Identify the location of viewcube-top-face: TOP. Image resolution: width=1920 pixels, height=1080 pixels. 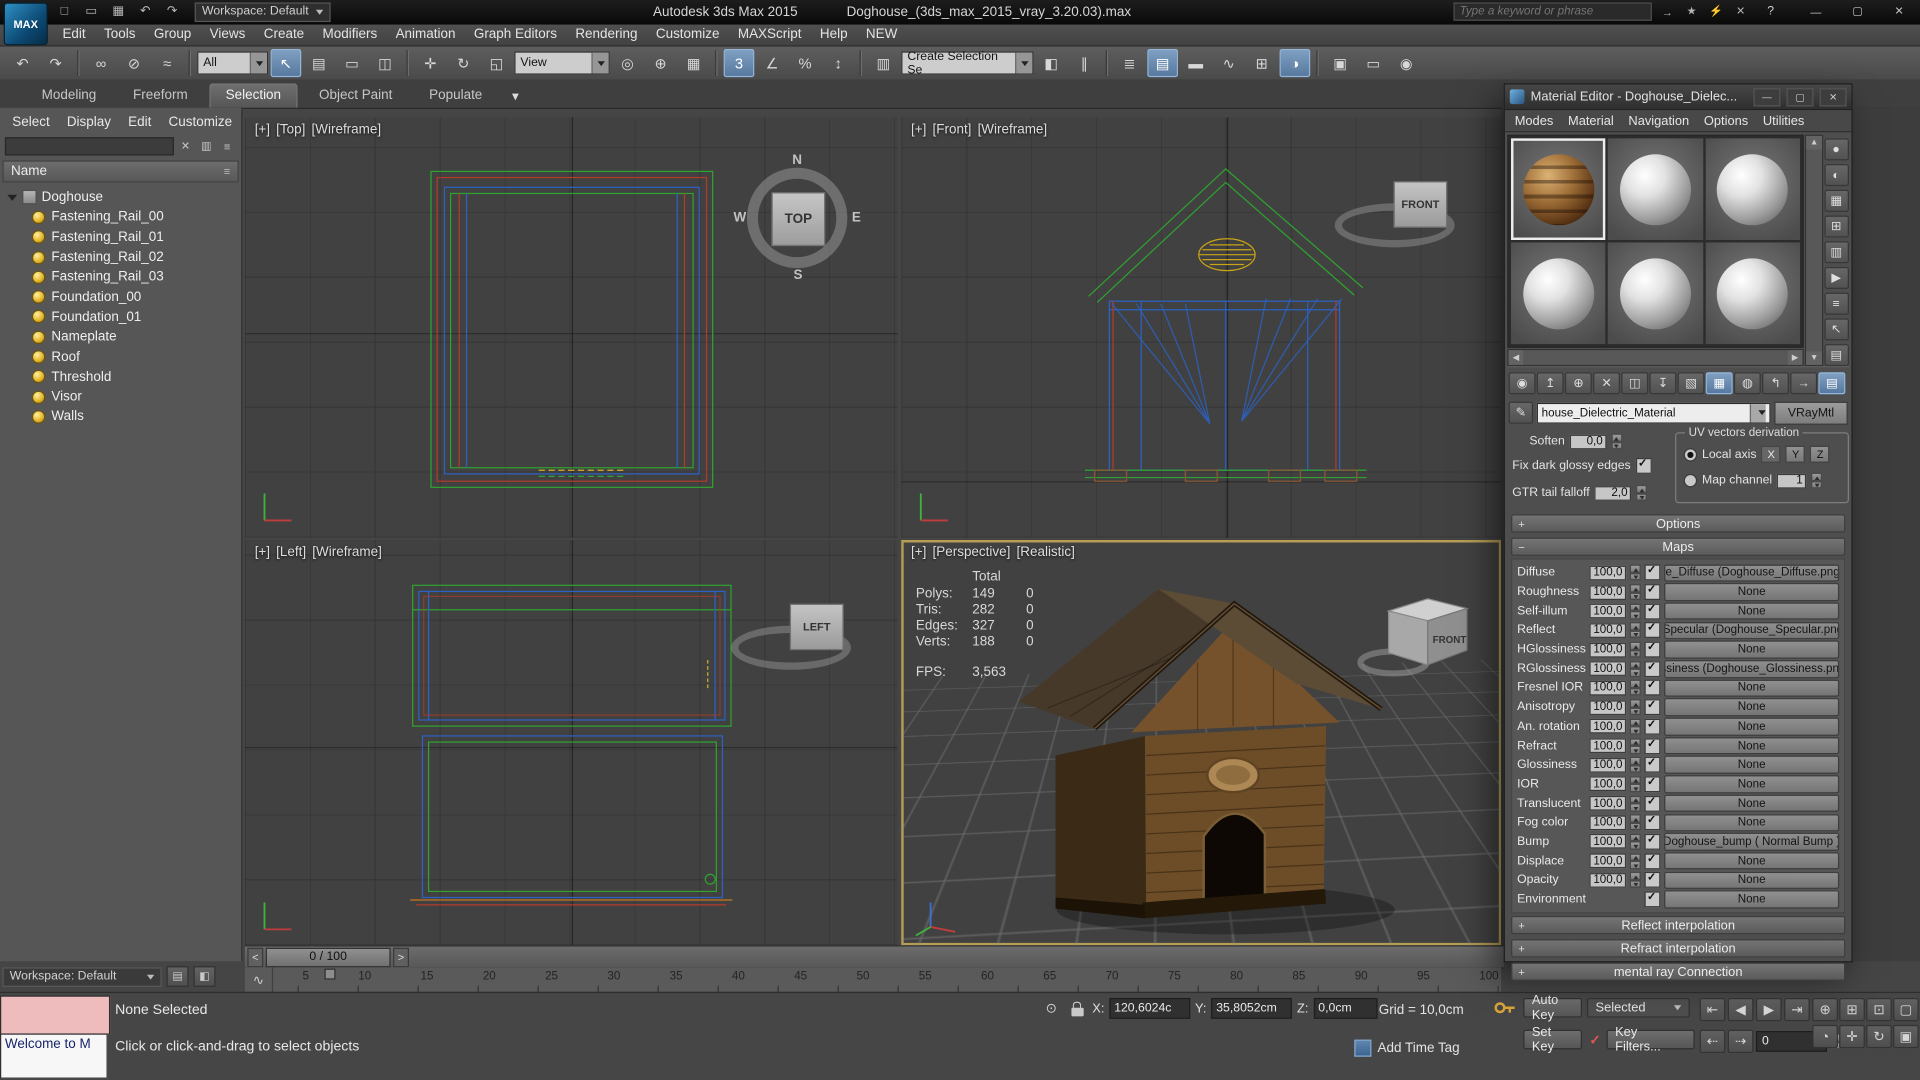
(798, 219).